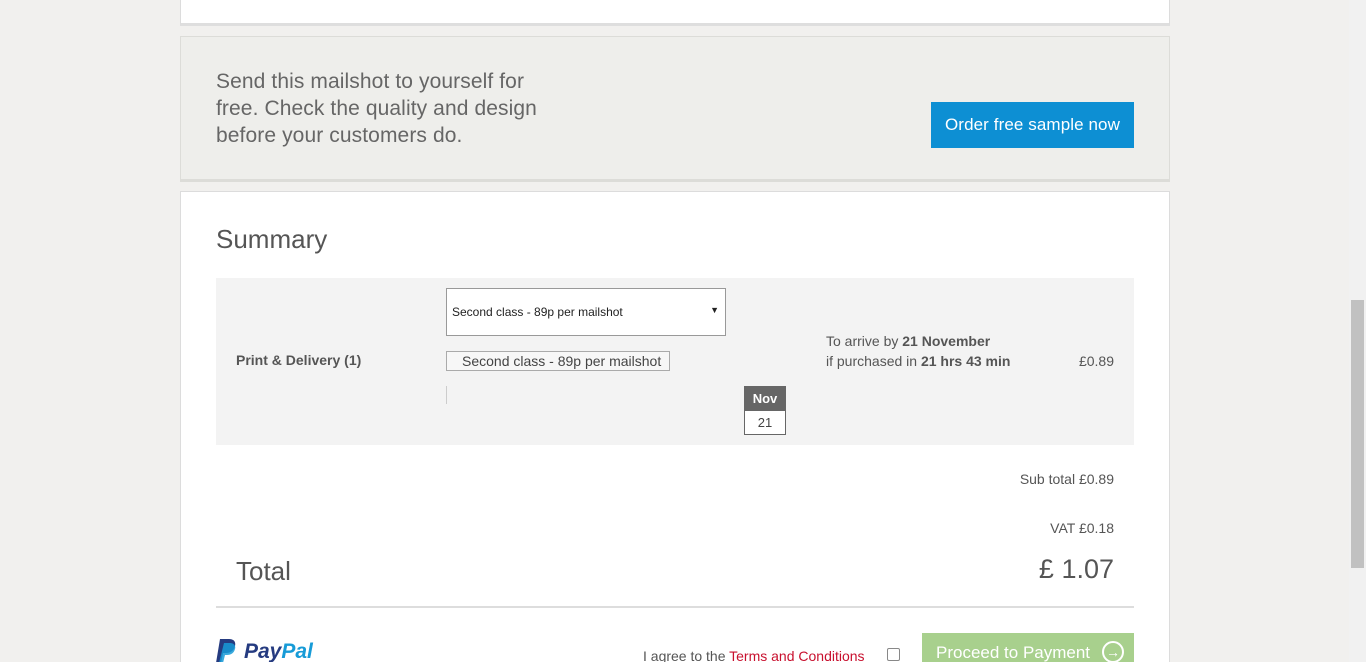 The width and height of the screenshot is (1366, 662). What do you see at coordinates (686, 655) in the screenshot?
I see `terms-prefix: I agree to the` at bounding box center [686, 655].